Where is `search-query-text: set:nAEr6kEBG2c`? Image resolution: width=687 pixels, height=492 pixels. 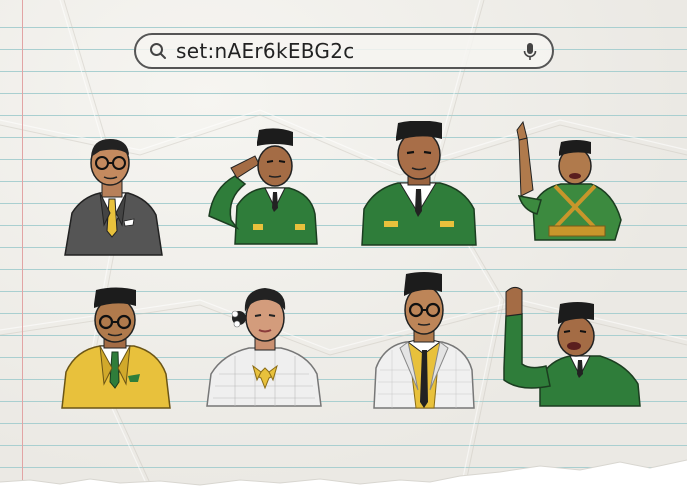
search-query-text: set:nAEr6kEBG2c is located at coordinates (265, 51).